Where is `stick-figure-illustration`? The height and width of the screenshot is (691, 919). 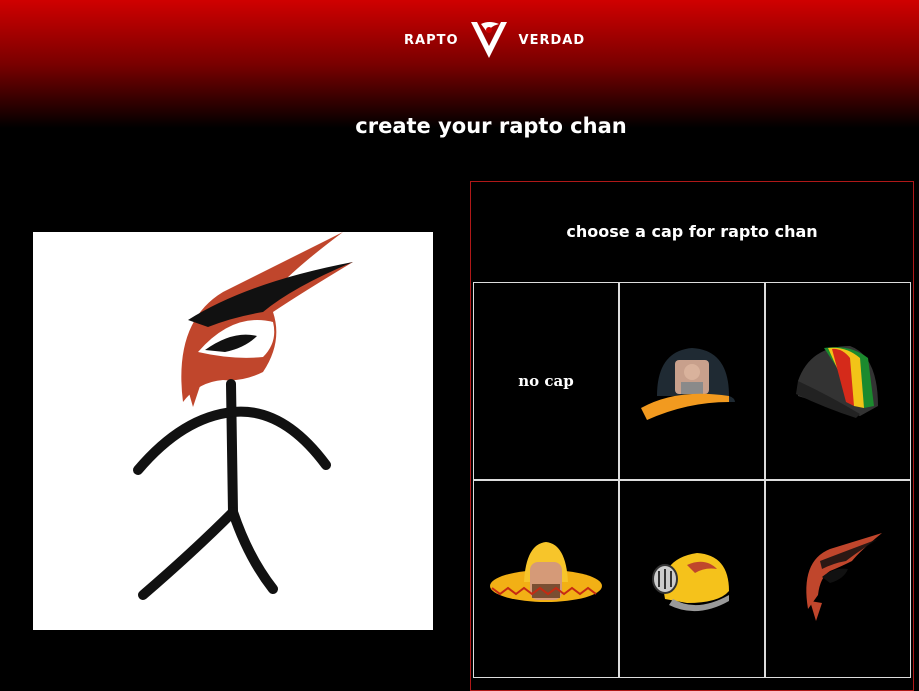 stick-figure-illustration is located at coordinates (243, 416).